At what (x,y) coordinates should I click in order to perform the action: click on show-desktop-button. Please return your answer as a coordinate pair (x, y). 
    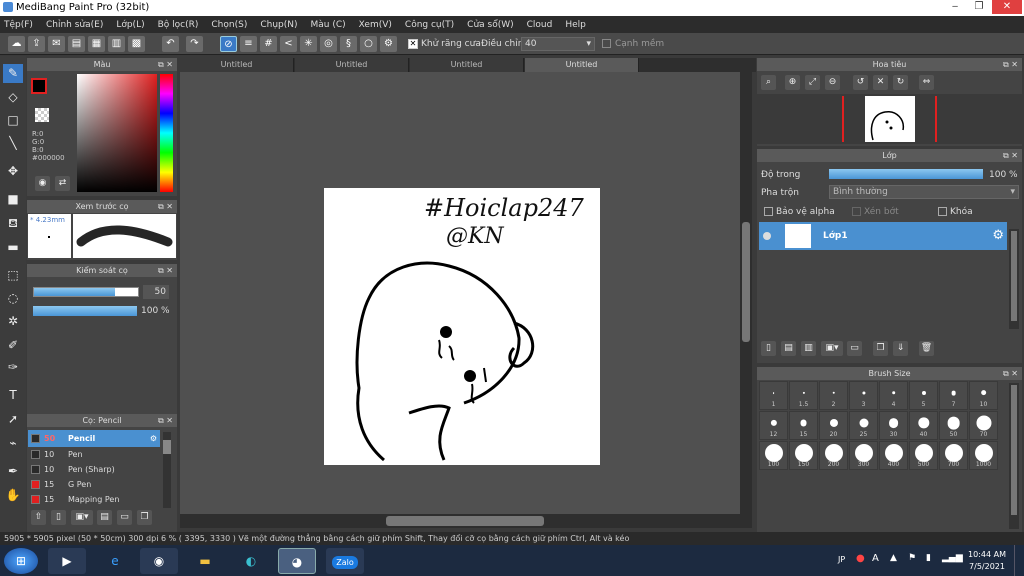
    Looking at the image, I should click on (1019, 560).